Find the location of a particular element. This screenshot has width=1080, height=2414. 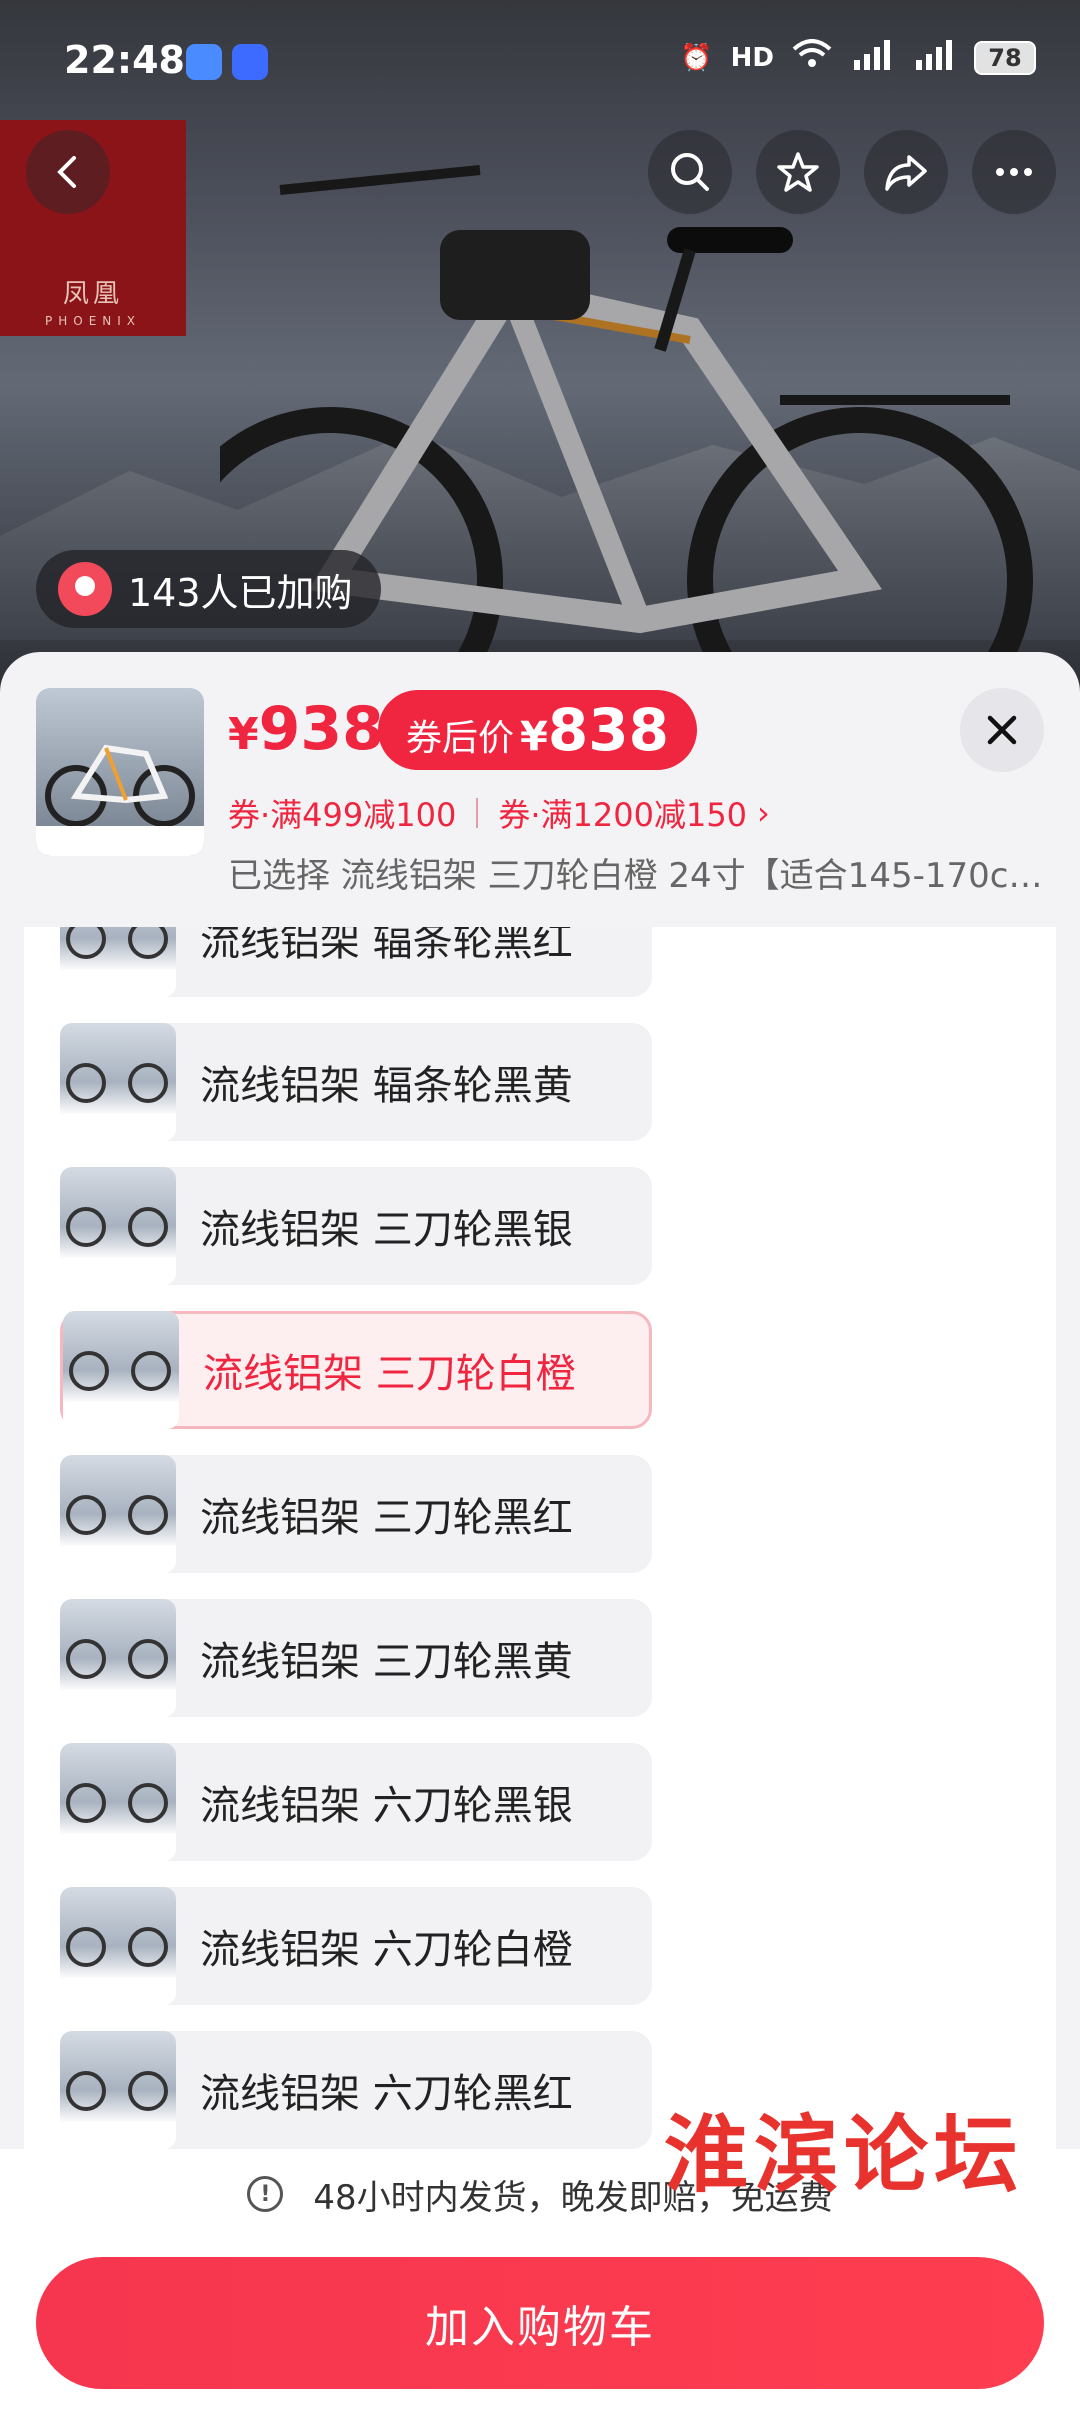

close-icon is located at coordinates (1002, 730).